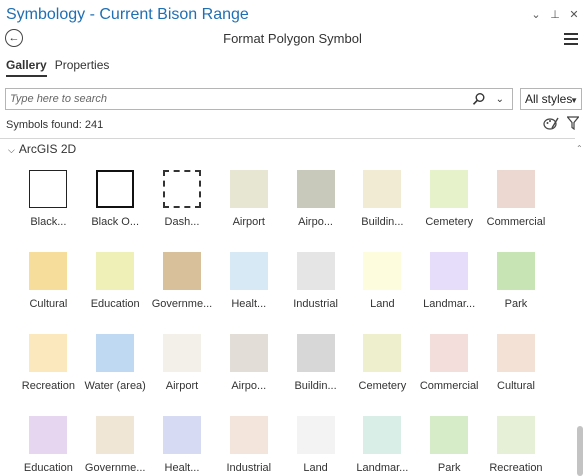 This screenshot has height=476, width=585. What do you see at coordinates (573, 123) in the screenshot?
I see `filter-icon` at bounding box center [573, 123].